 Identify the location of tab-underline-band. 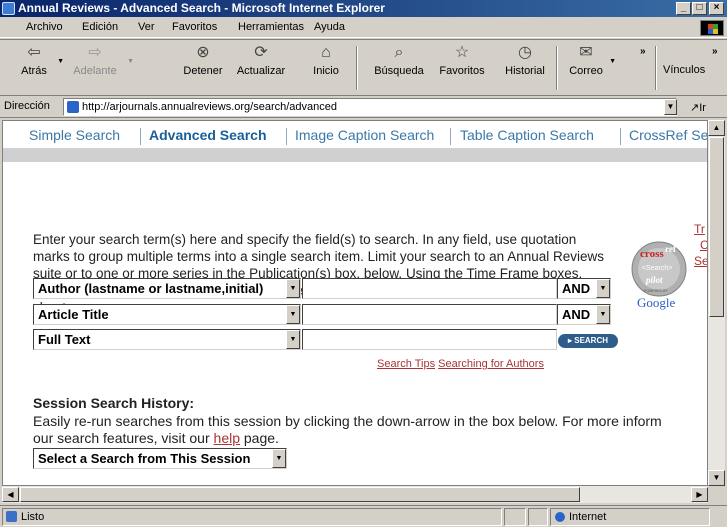
(355, 155).